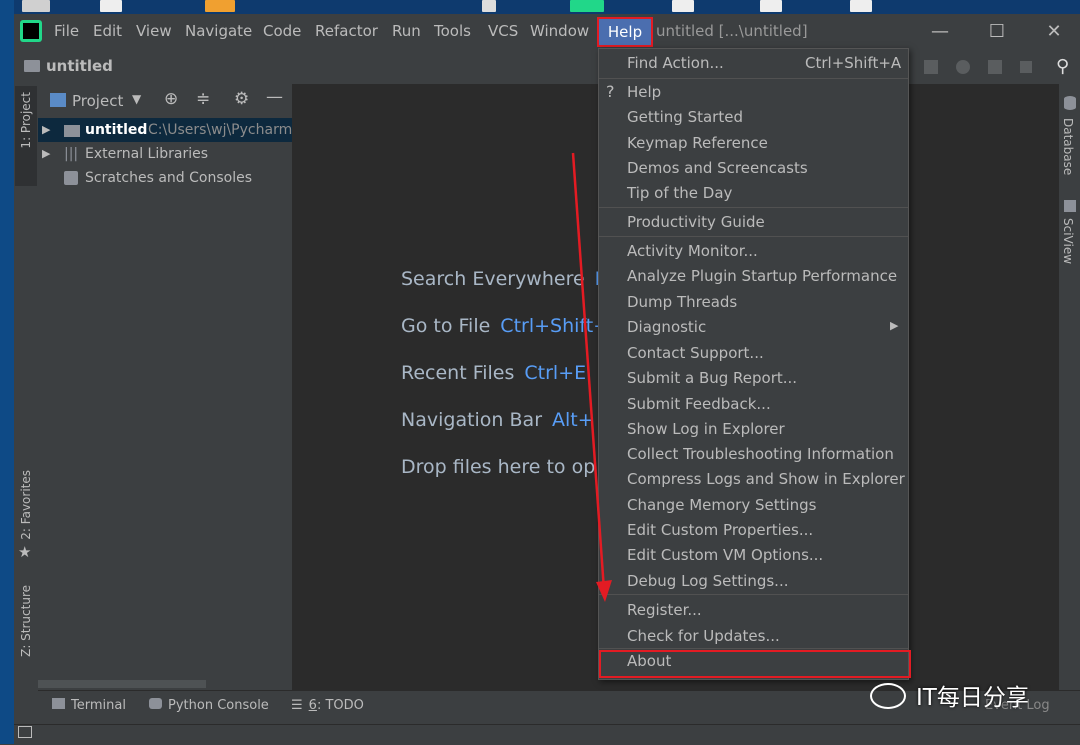  What do you see at coordinates (644, 92) in the screenshot?
I see `menu-help-item: Help` at bounding box center [644, 92].